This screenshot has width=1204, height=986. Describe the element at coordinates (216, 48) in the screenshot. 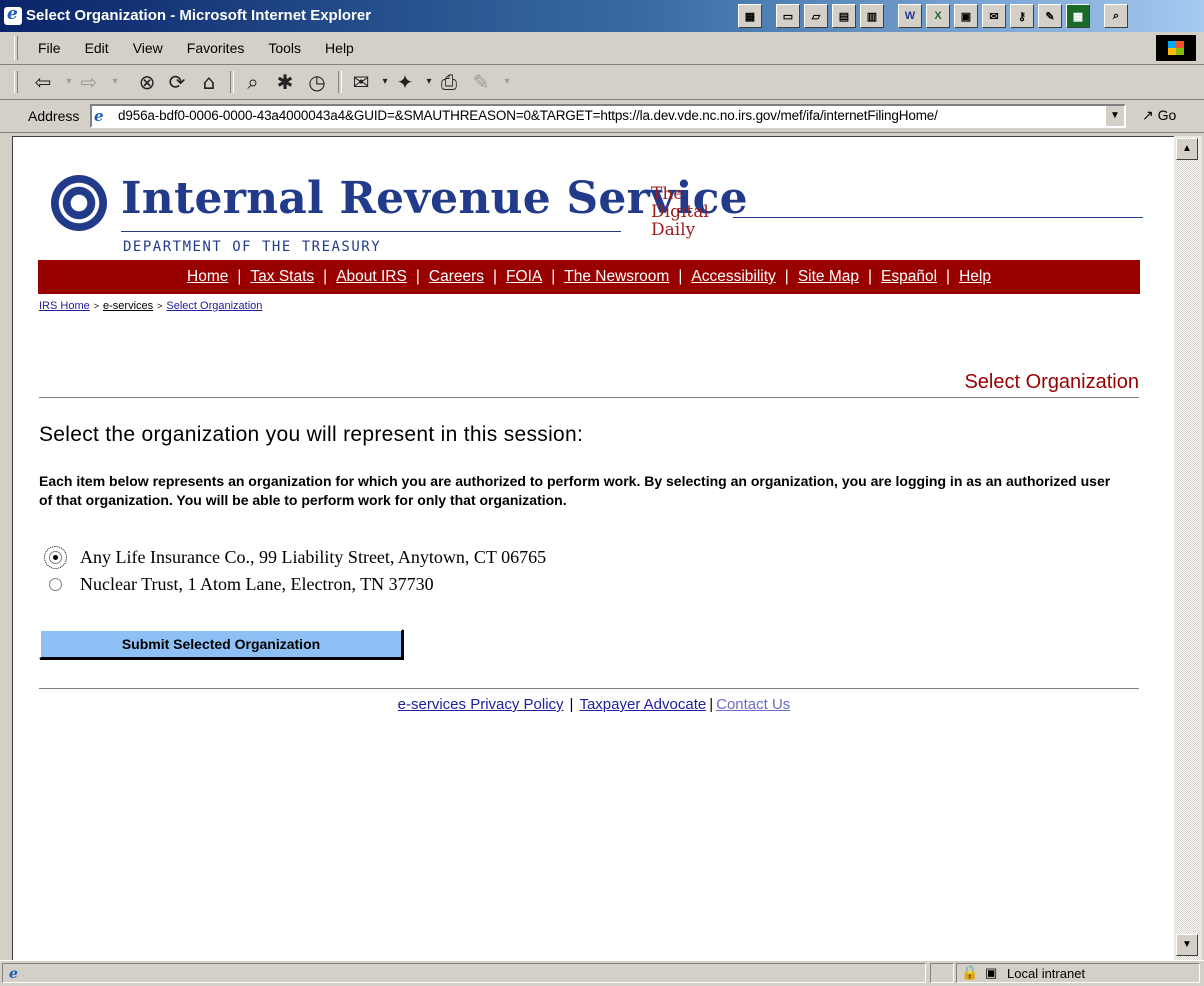

I see `menu-favorites: Favorites` at that location.